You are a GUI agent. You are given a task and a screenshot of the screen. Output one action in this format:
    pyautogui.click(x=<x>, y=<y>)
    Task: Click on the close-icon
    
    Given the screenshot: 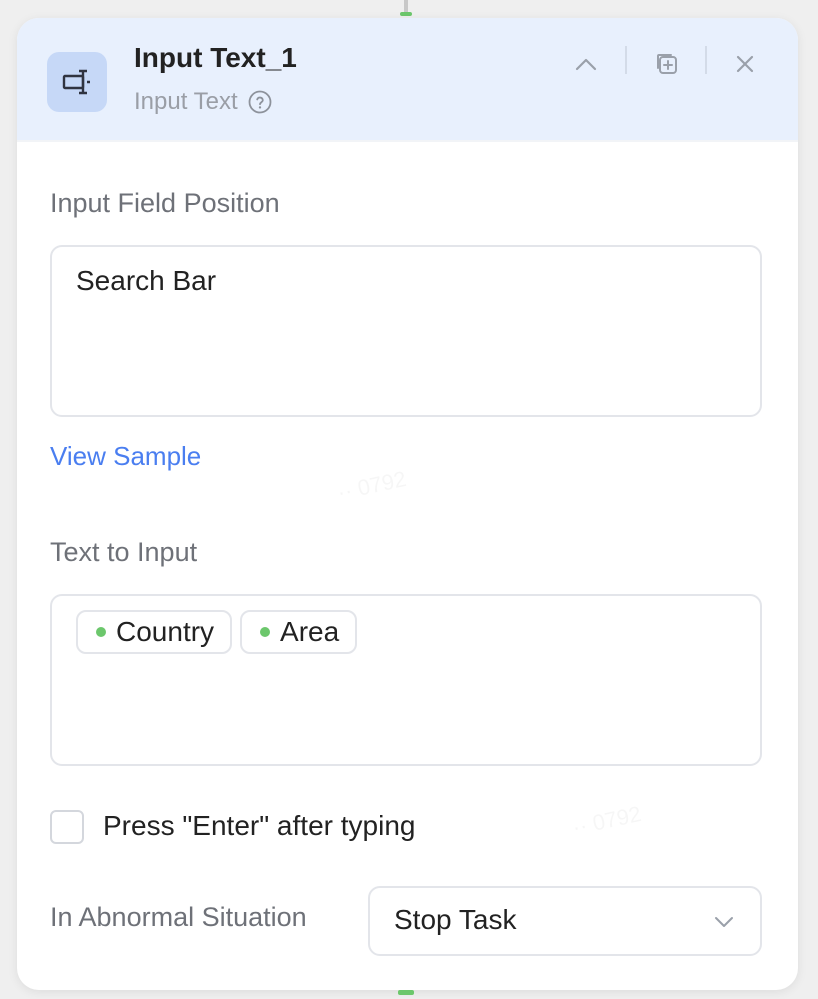 What is the action you would take?
    pyautogui.click(x=745, y=66)
    